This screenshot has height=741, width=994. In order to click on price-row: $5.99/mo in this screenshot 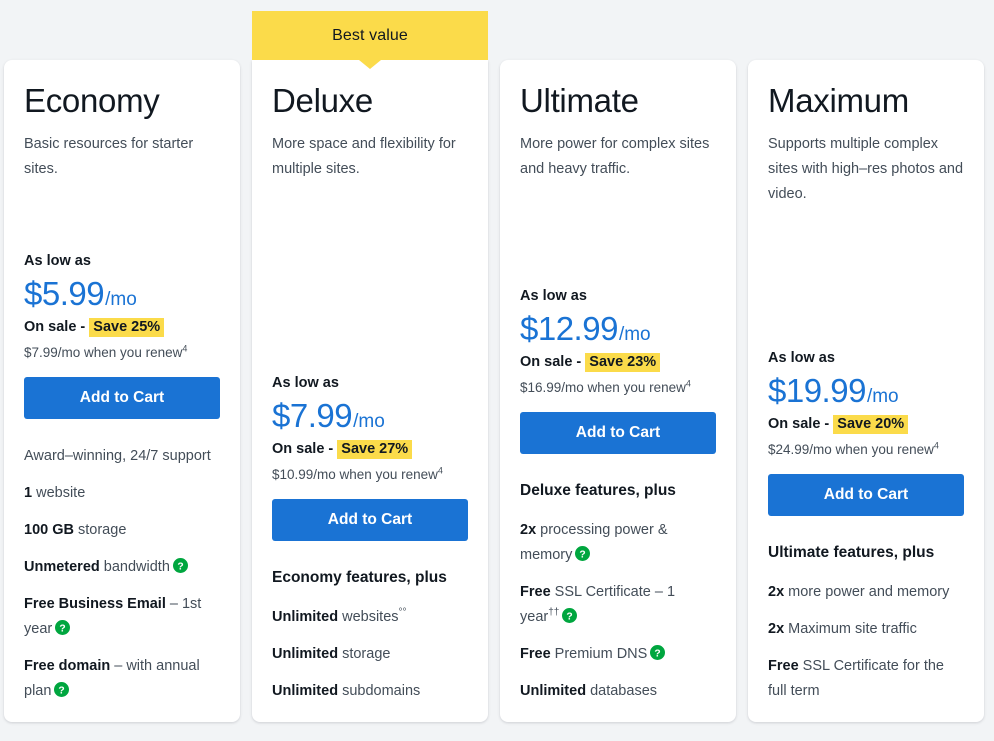, I will do `click(122, 294)`.